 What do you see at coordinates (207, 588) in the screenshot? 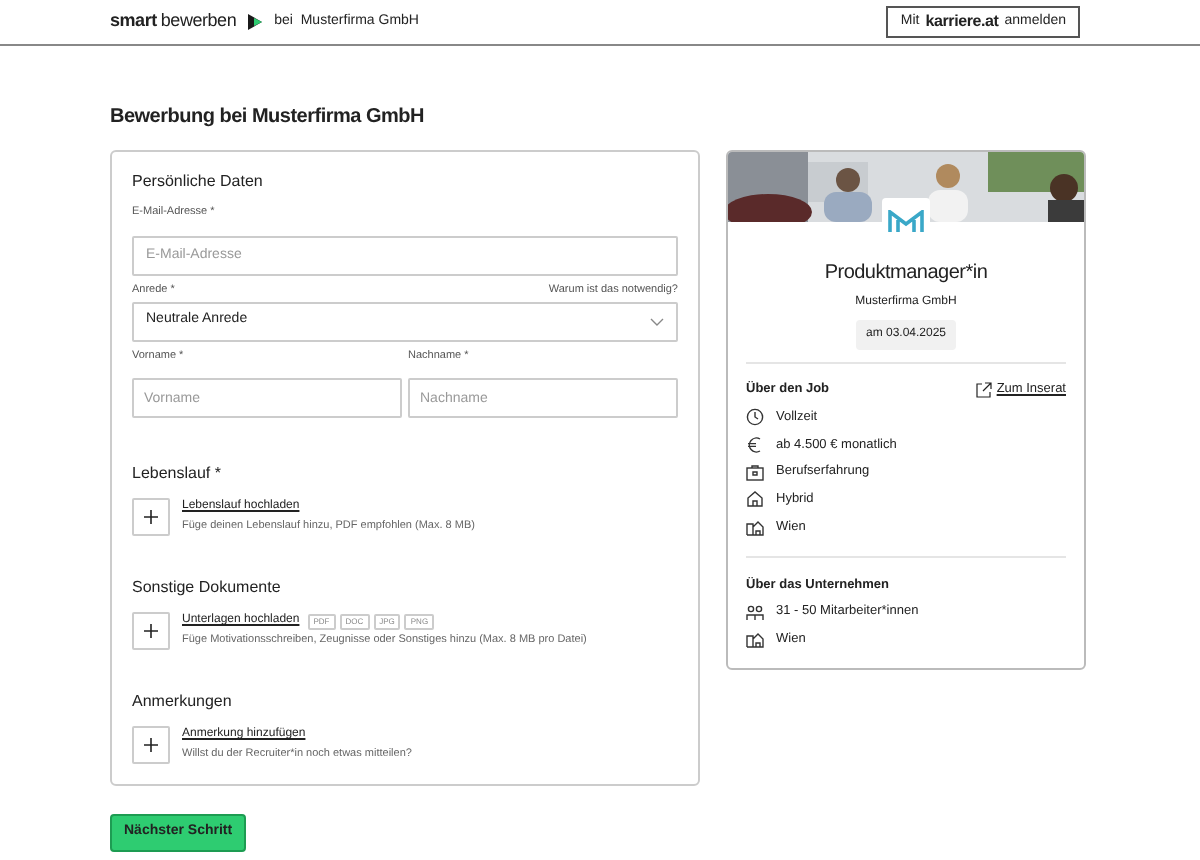
I see `section-title: Sonstige Dokumente` at bounding box center [207, 588].